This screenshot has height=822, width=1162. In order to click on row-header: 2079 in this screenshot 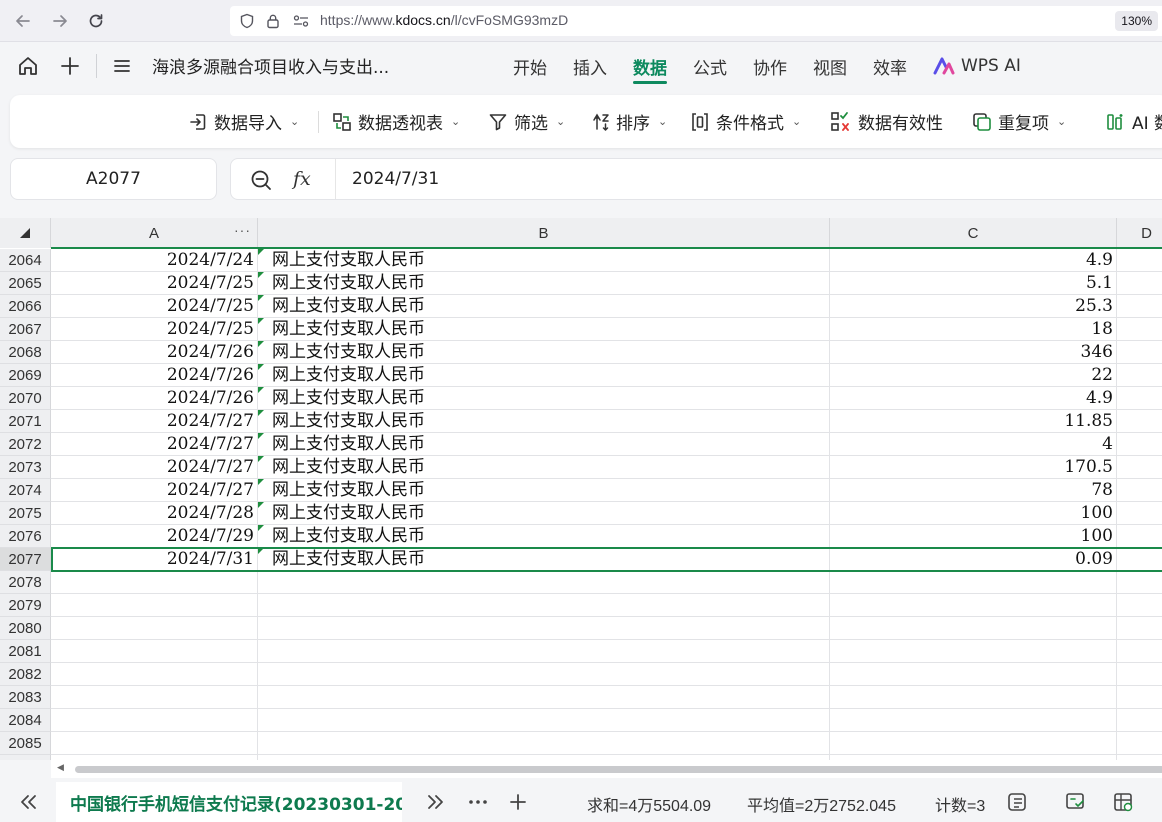, I will do `click(25, 605)`.